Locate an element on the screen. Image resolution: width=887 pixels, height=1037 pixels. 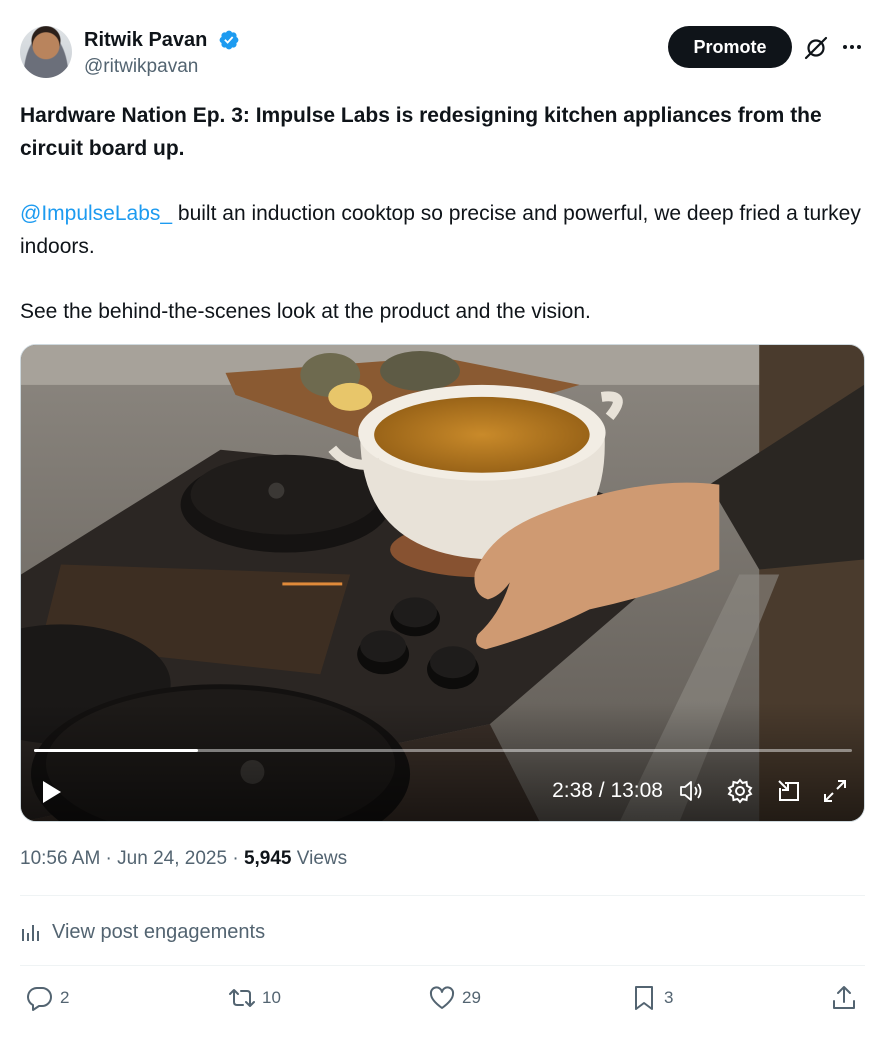
view-engagements-link: View post engagements is located at coordinates (142, 932).